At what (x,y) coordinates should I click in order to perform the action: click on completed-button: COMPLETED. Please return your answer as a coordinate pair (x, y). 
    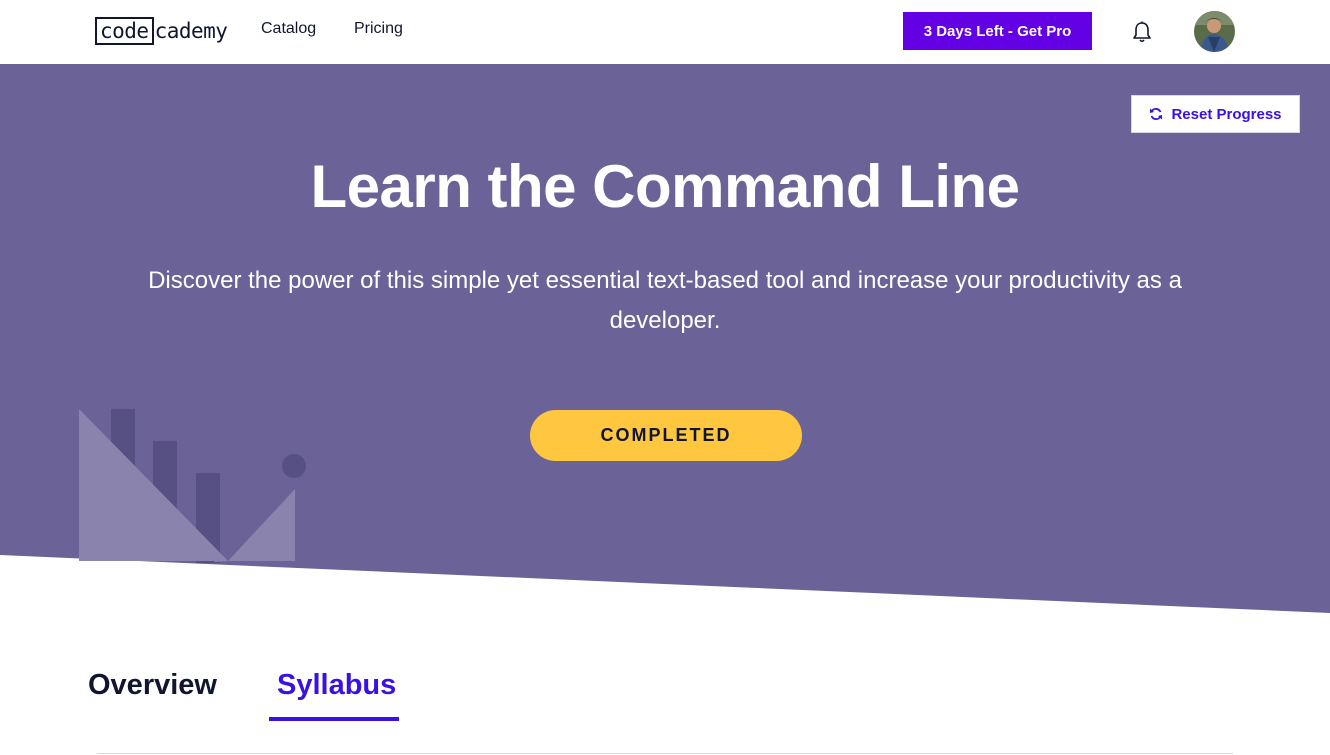
    Looking at the image, I should click on (666, 435).